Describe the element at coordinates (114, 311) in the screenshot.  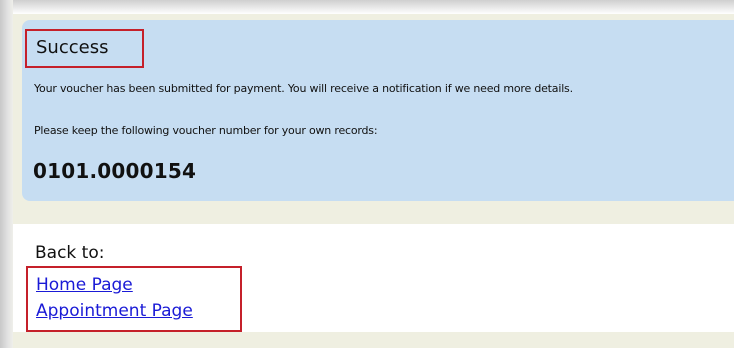
I see `appointment-page-link: Appointment Page` at that location.